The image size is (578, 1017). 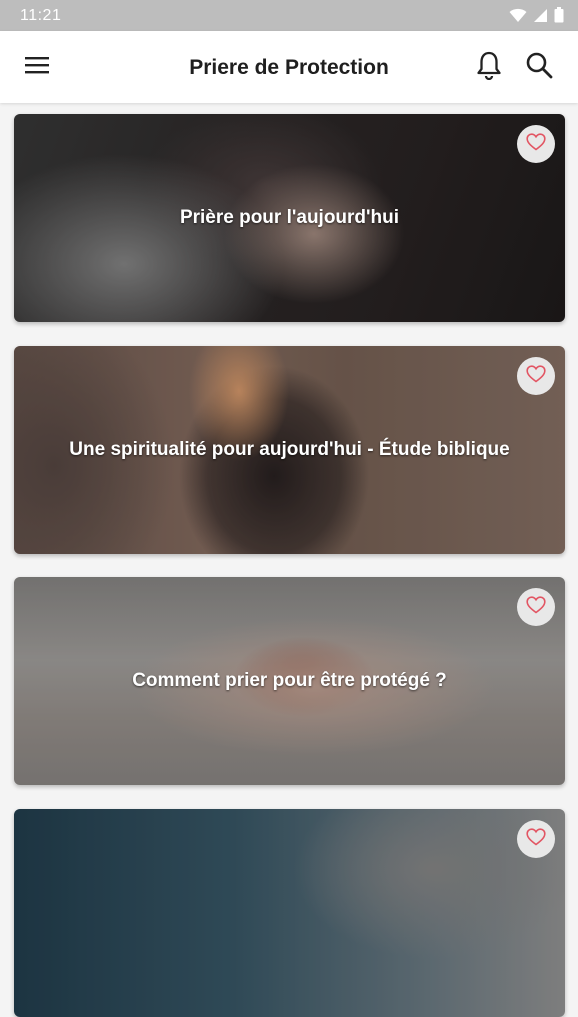 I want to click on app-bar: Priere de Protection, so click(x=289, y=67).